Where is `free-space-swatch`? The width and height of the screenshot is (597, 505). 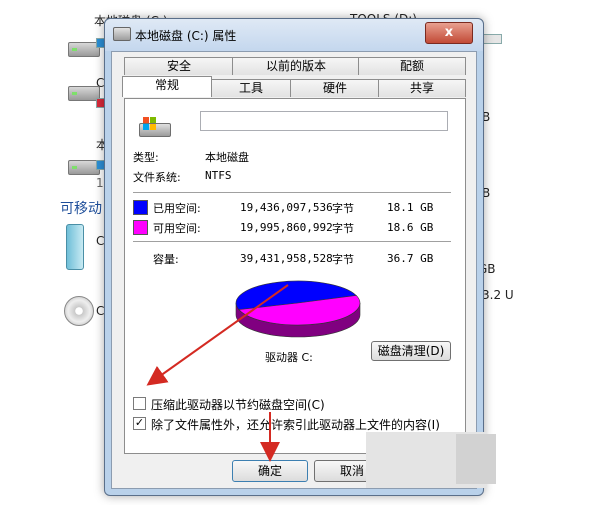
free-space-swatch is located at coordinates (140, 227).